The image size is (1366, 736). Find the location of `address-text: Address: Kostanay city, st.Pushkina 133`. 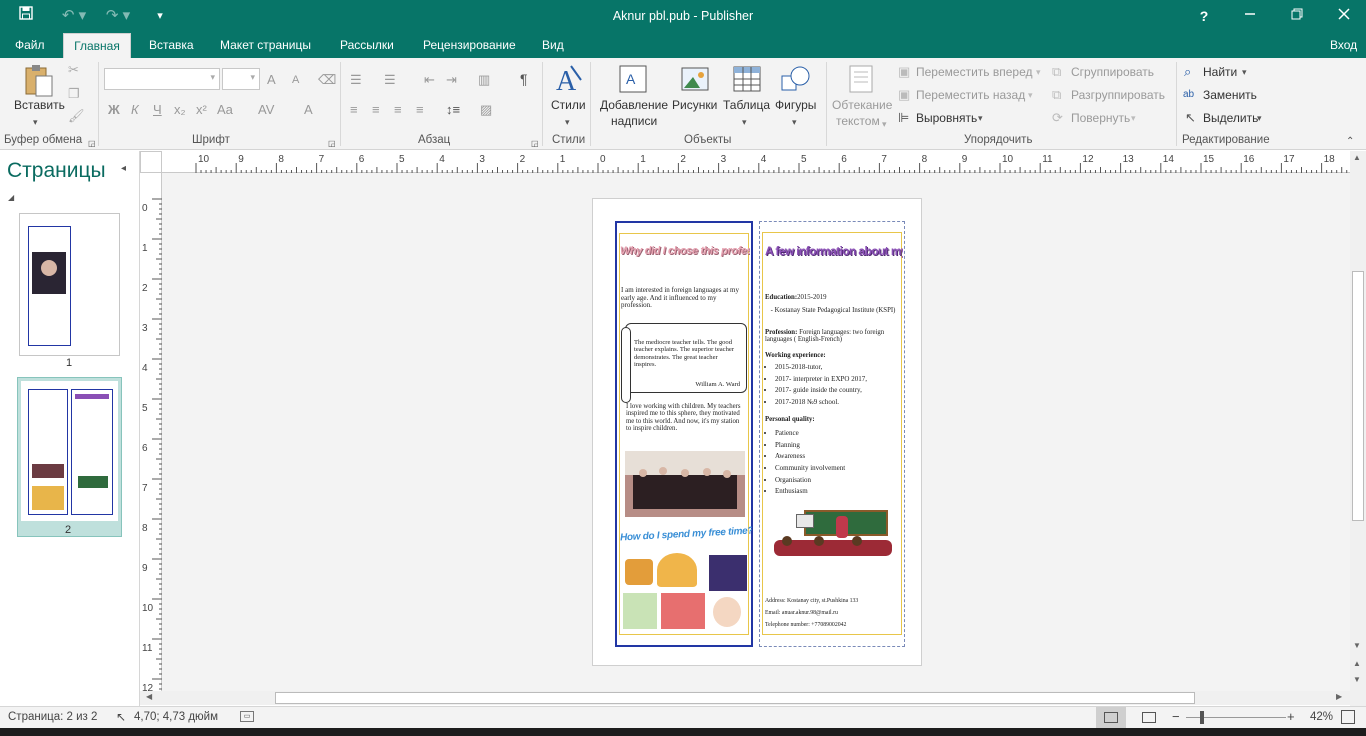

address-text: Address: Kostanay city, st.Pushkina 133 is located at coordinates (835, 601).